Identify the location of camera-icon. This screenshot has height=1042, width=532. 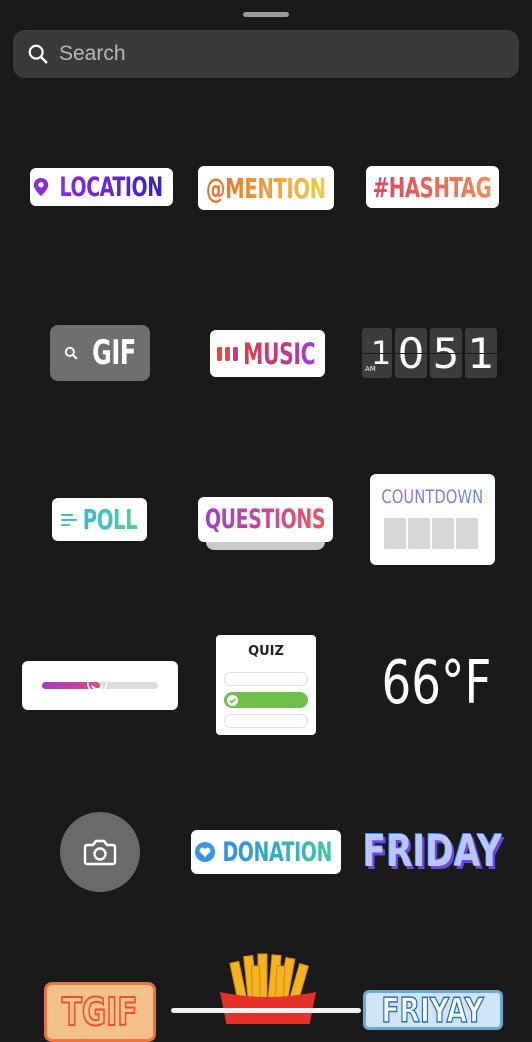
(100, 852).